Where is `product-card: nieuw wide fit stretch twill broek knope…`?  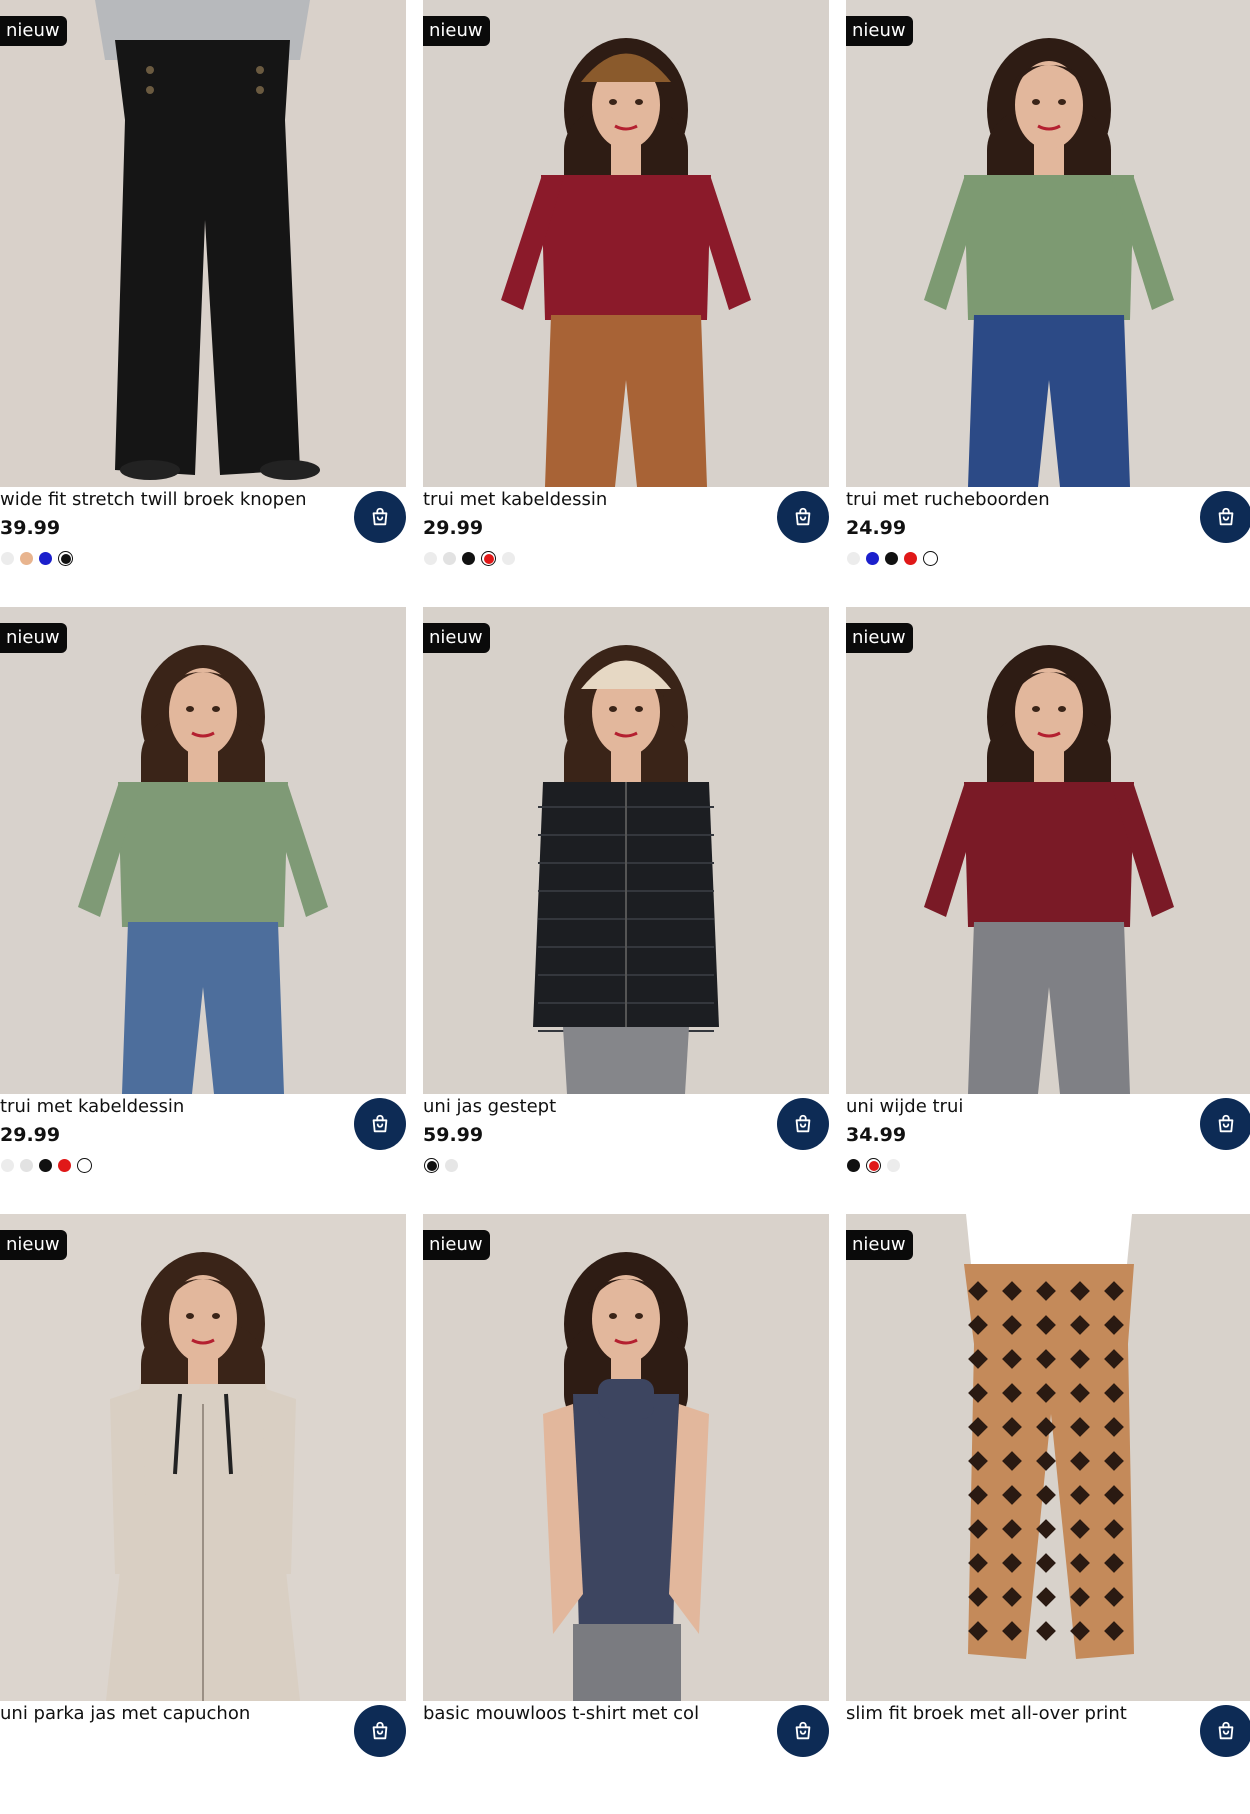 product-card: nieuw wide fit stretch twill broek knope… is located at coordinates (203, 300).